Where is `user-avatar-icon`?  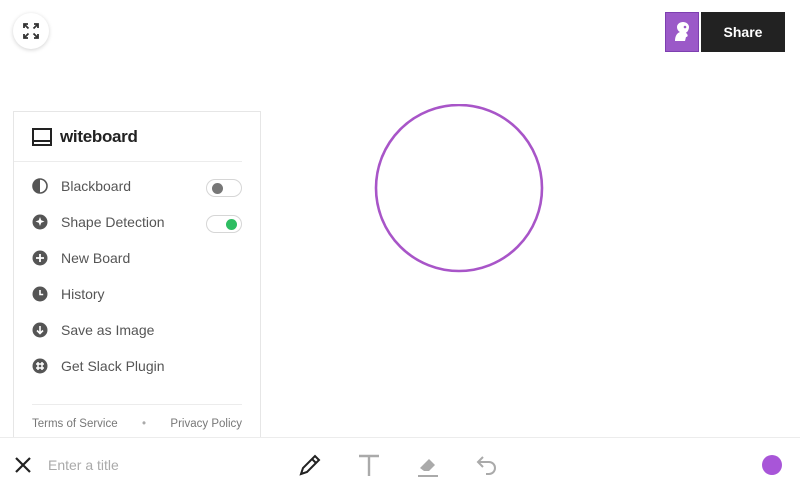
user-avatar-icon is located at coordinates (682, 31).